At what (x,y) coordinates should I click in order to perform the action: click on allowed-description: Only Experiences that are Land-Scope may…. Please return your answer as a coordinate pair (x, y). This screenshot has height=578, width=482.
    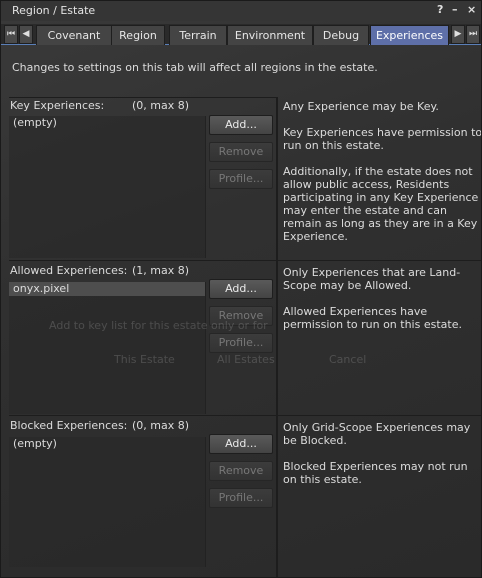
    Looking at the image, I should click on (382, 305).